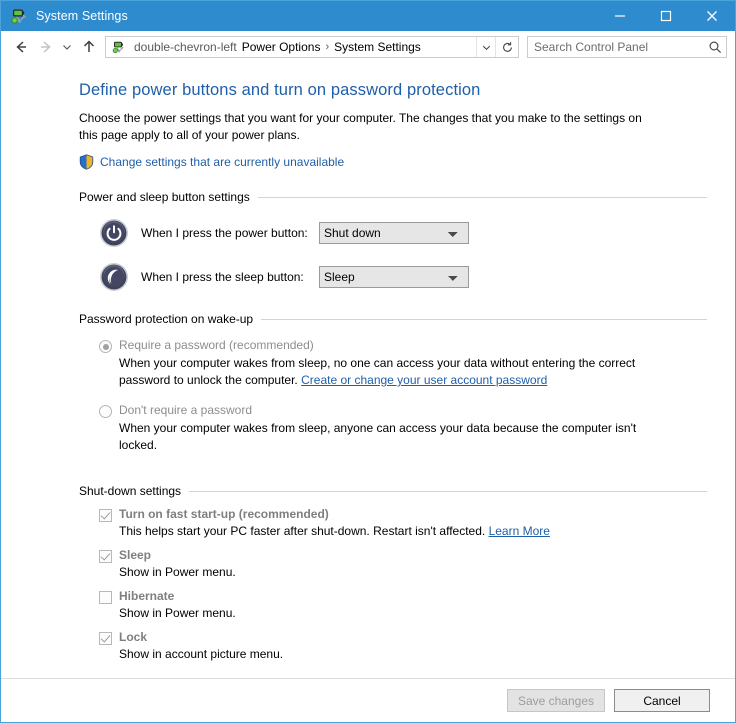 The image size is (736, 723). Describe the element at coordinates (519, 531) in the screenshot. I see `learn-more-link: Learn More` at that location.